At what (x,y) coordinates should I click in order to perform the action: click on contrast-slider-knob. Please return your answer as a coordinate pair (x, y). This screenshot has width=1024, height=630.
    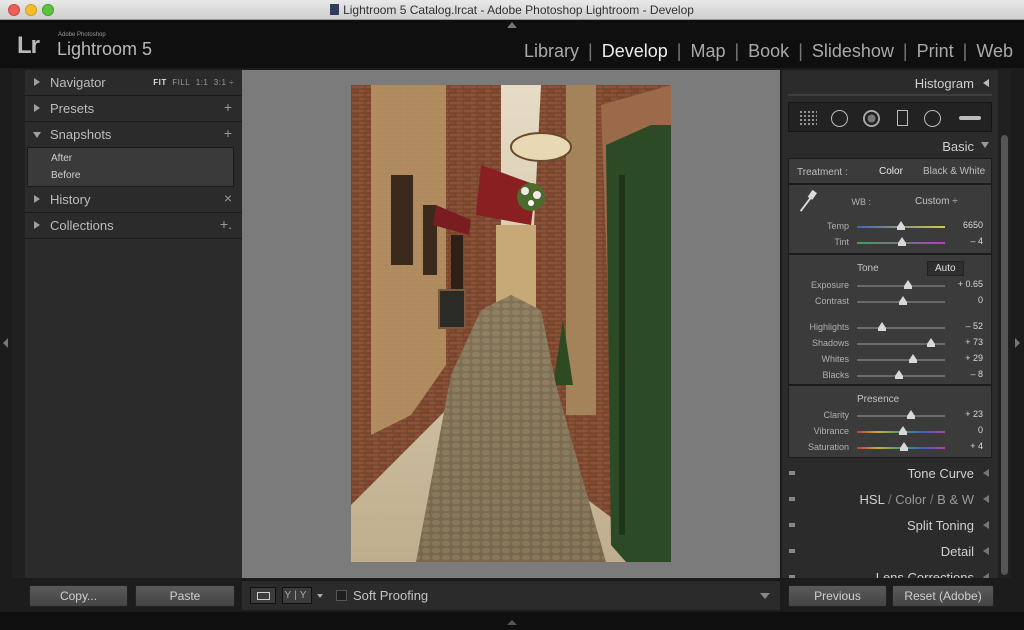
    Looking at the image, I should click on (903, 300).